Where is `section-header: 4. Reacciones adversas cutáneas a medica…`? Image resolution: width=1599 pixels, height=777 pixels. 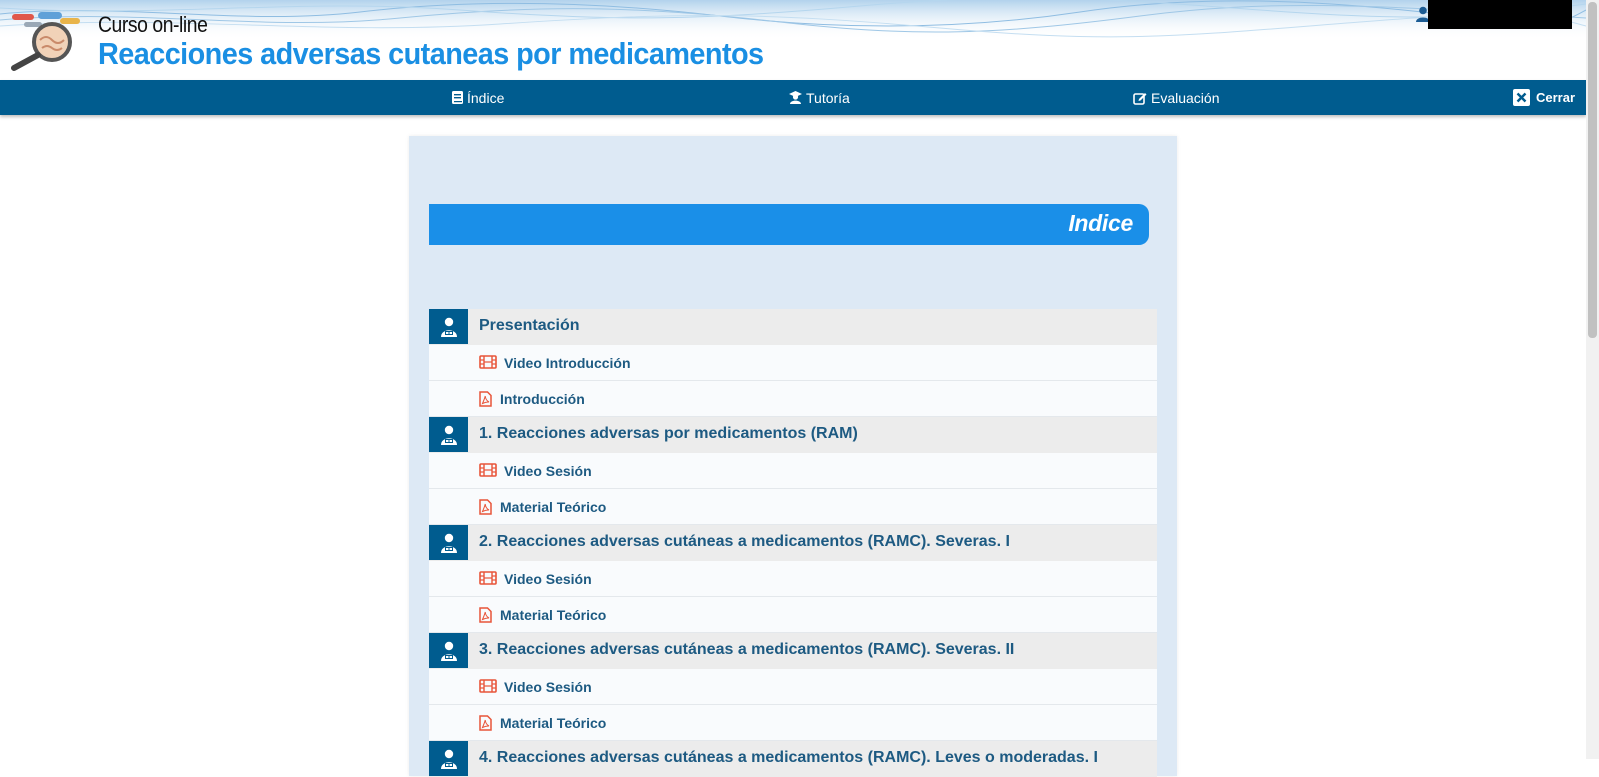
section-header: 4. Reacciones adversas cutáneas a medica… is located at coordinates (793, 759).